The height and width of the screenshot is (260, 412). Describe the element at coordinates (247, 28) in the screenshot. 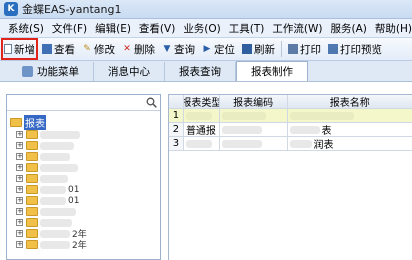

I see `menu-tools: 工具(T)` at that location.